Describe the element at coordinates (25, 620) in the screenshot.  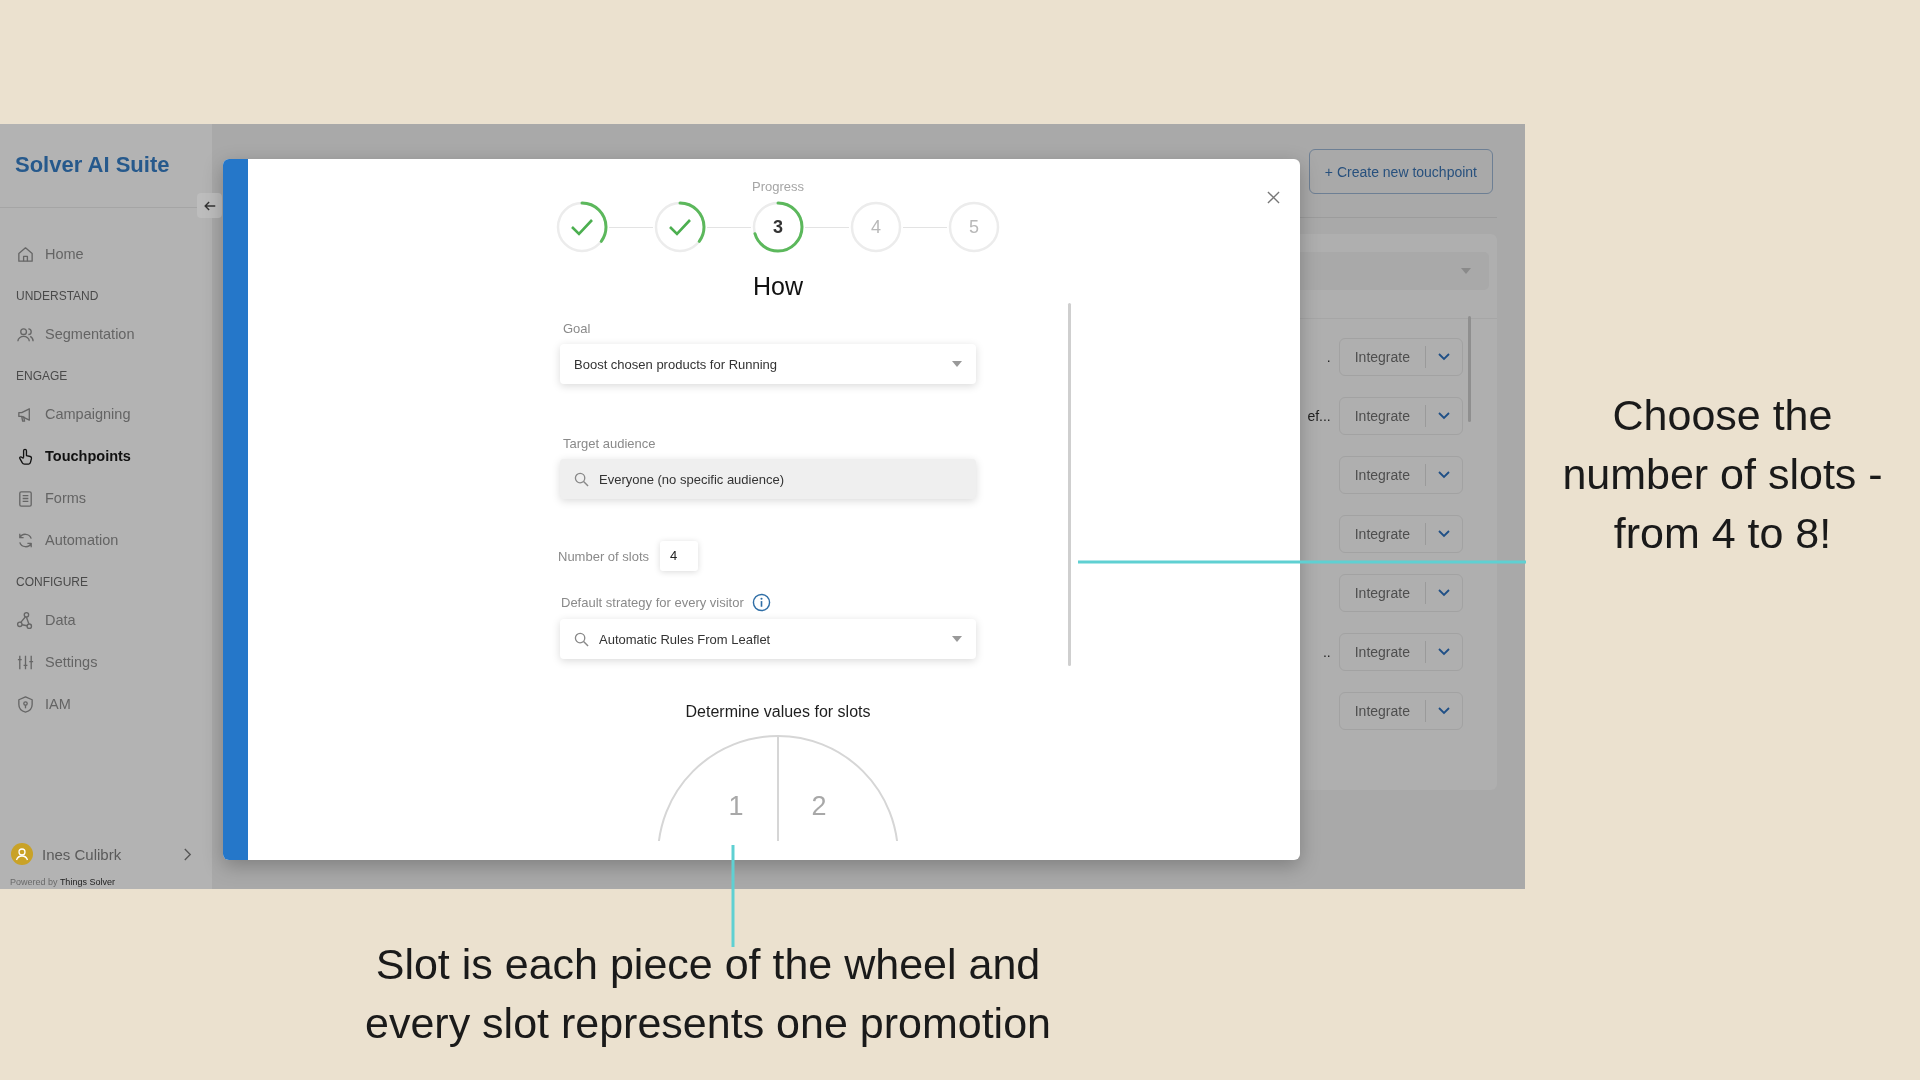
I see `nodes-icon` at that location.